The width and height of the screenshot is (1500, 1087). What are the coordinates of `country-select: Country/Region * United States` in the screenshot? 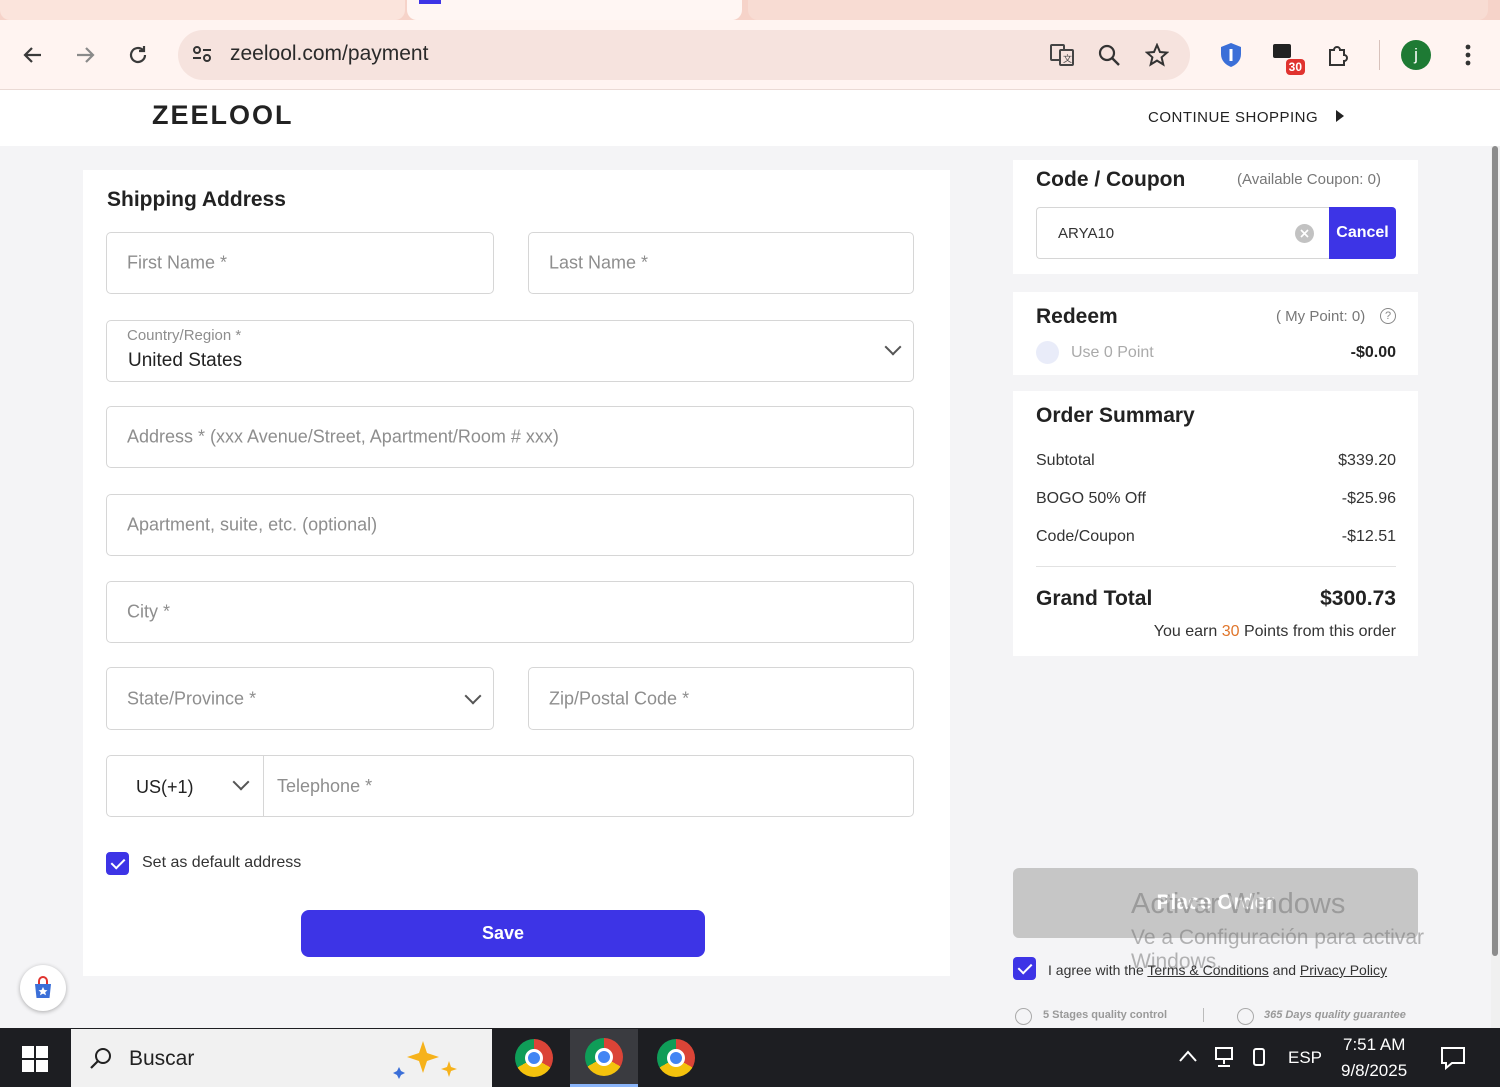 It's located at (510, 351).